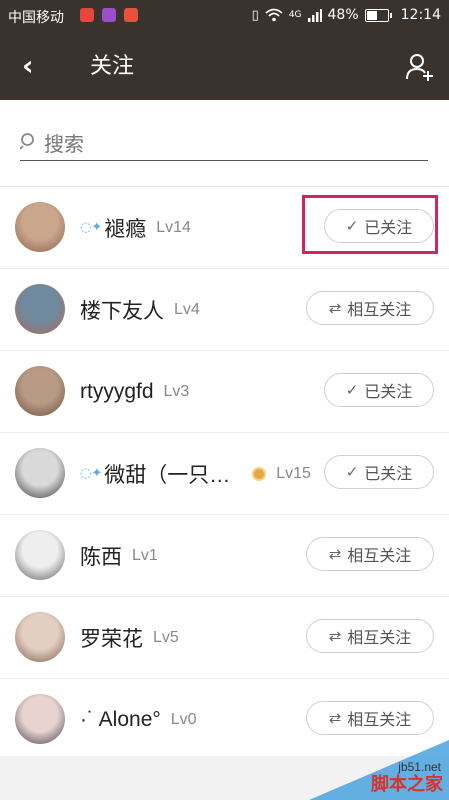 This screenshot has width=449, height=800. I want to click on user-info: ◌✦ 微甜（一只… Lv15, so click(195, 473).